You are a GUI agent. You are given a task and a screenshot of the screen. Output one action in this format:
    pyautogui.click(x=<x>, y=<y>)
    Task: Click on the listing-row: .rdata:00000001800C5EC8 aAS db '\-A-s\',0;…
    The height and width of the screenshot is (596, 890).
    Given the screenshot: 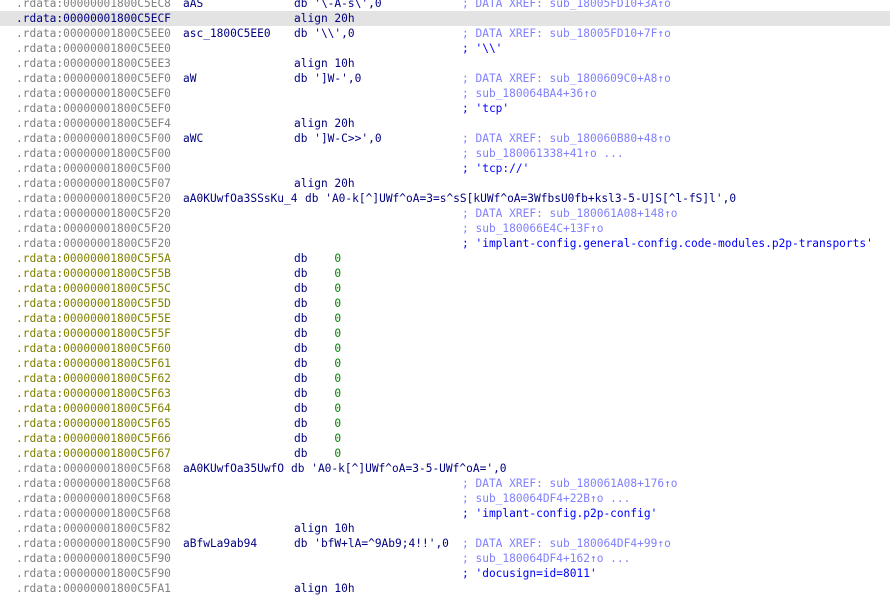 What is the action you would take?
    pyautogui.click(x=445, y=5)
    